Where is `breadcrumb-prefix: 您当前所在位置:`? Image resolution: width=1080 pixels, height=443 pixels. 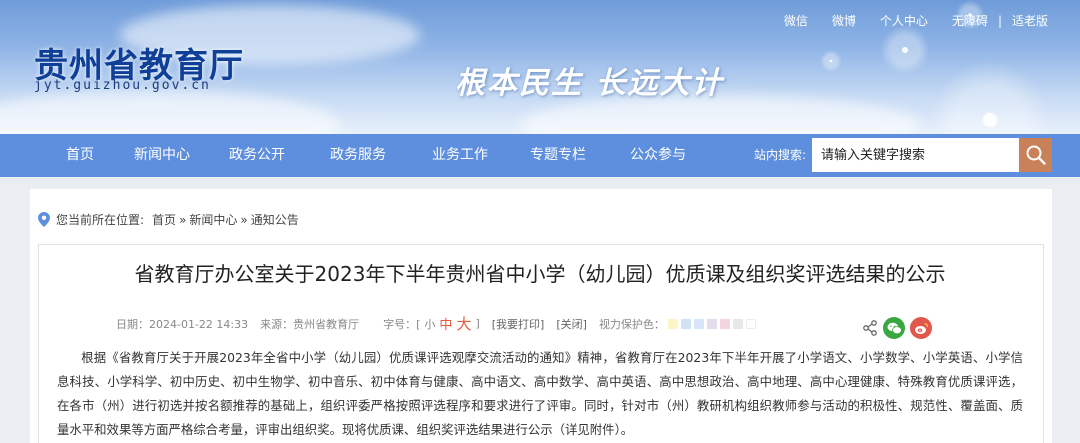 breadcrumb-prefix: 您当前所在位置: is located at coordinates (100, 220).